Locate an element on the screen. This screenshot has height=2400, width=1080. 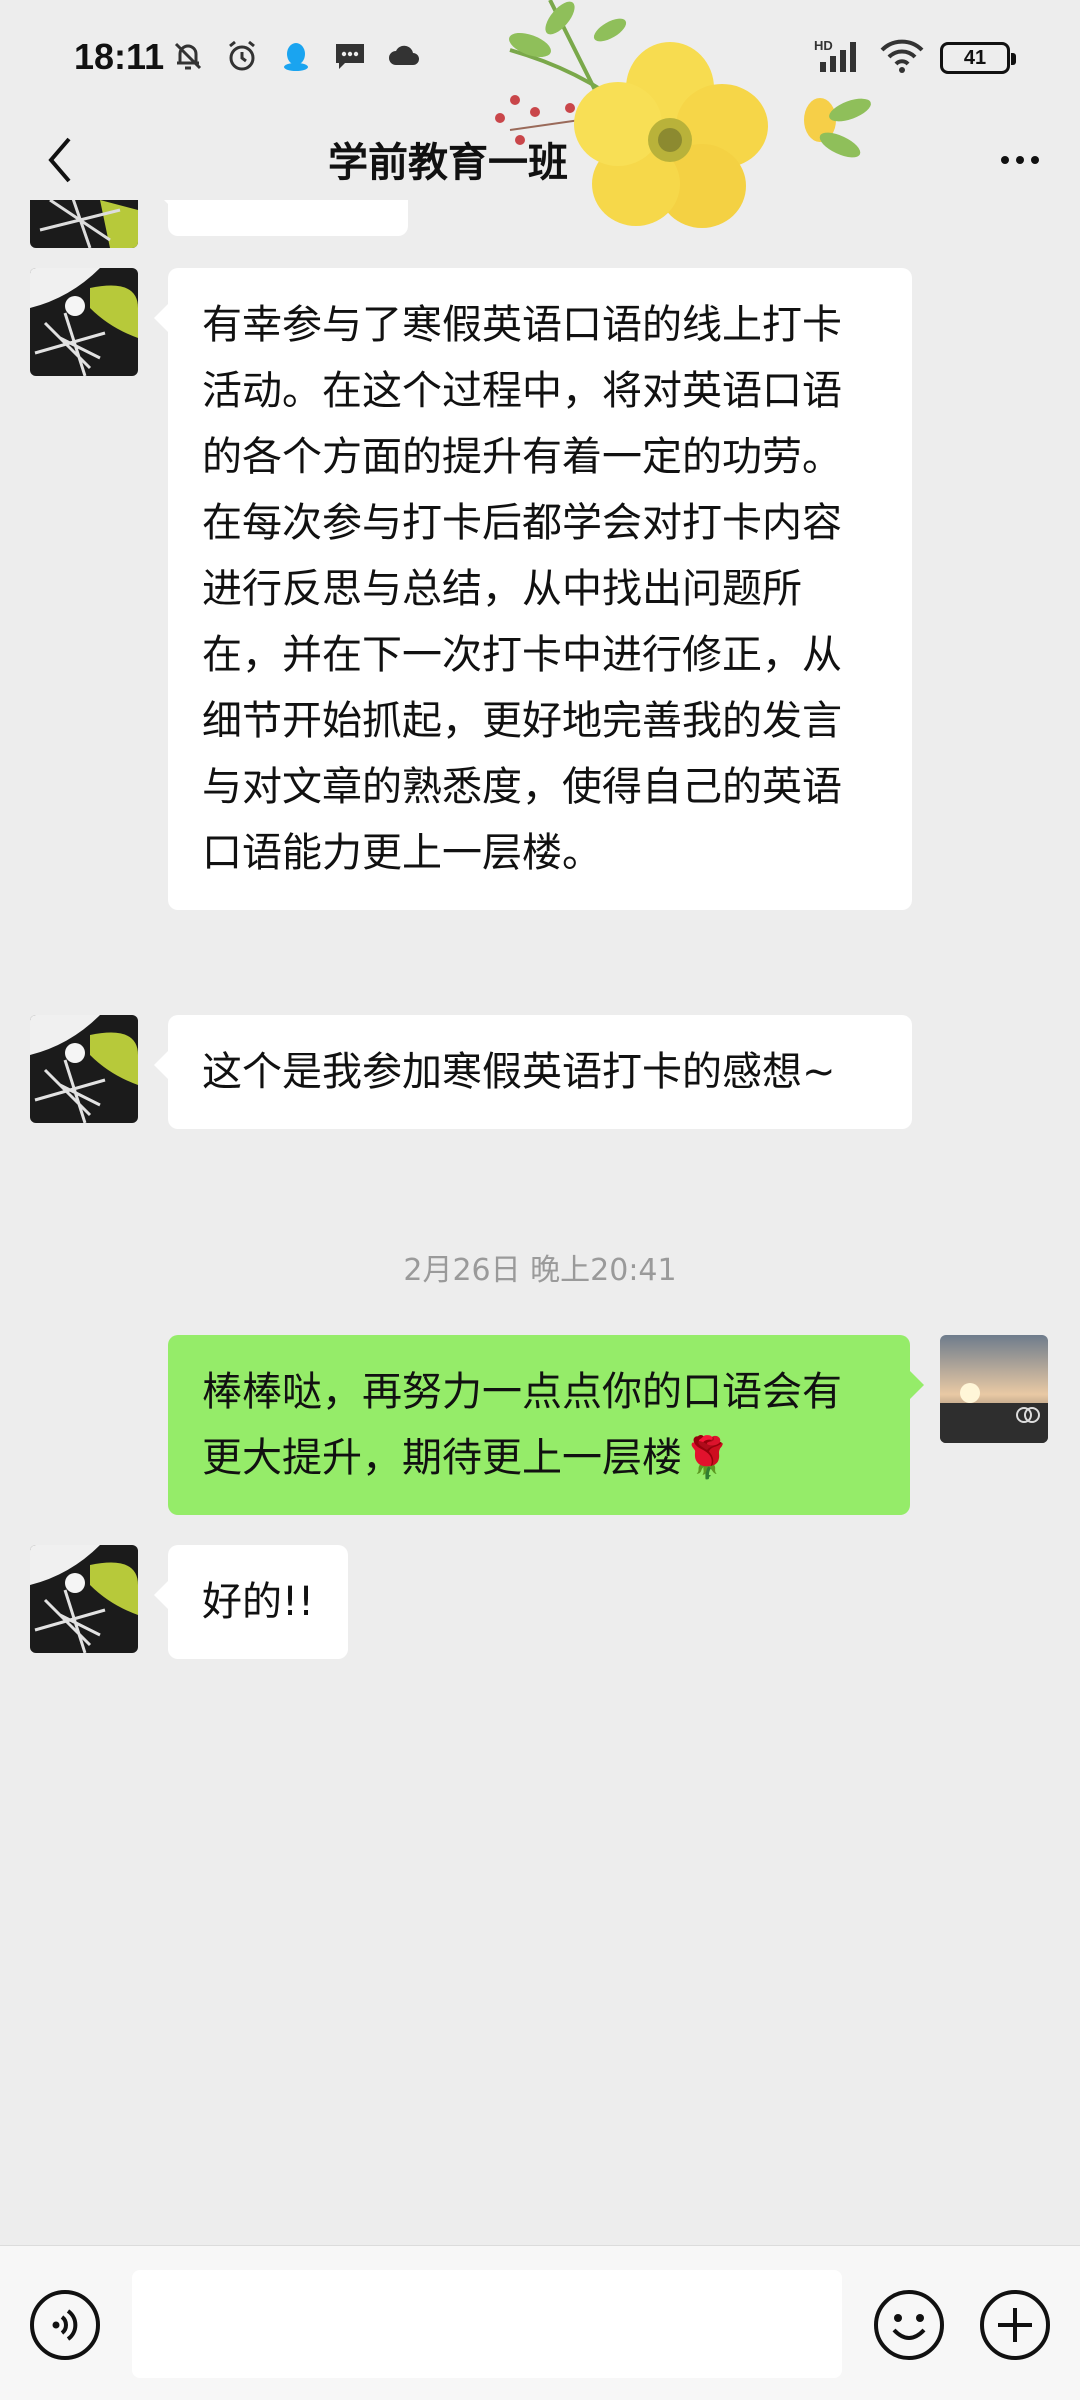
qq-icon is located at coordinates (296, 56).